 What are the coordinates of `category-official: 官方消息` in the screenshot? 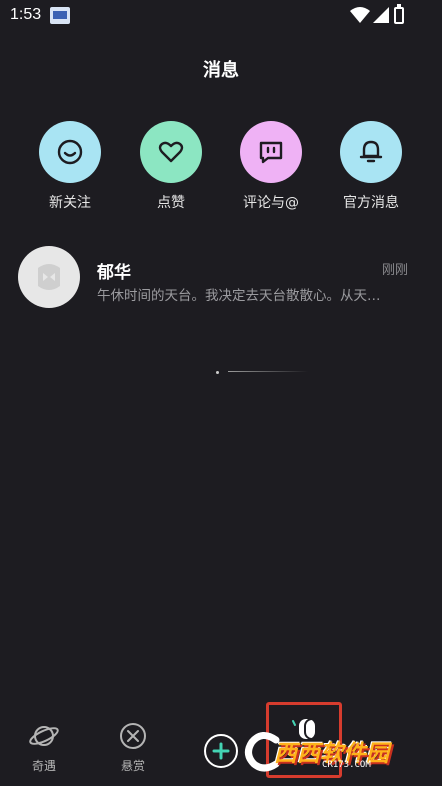 It's located at (371, 166).